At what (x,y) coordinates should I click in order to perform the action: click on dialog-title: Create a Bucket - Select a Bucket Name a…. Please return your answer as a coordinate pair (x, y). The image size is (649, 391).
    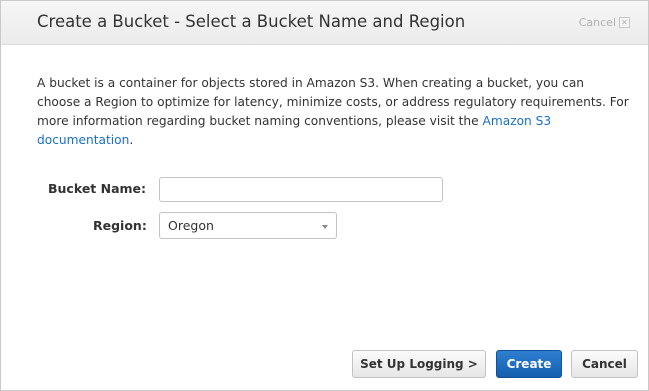
    Looking at the image, I should click on (251, 21).